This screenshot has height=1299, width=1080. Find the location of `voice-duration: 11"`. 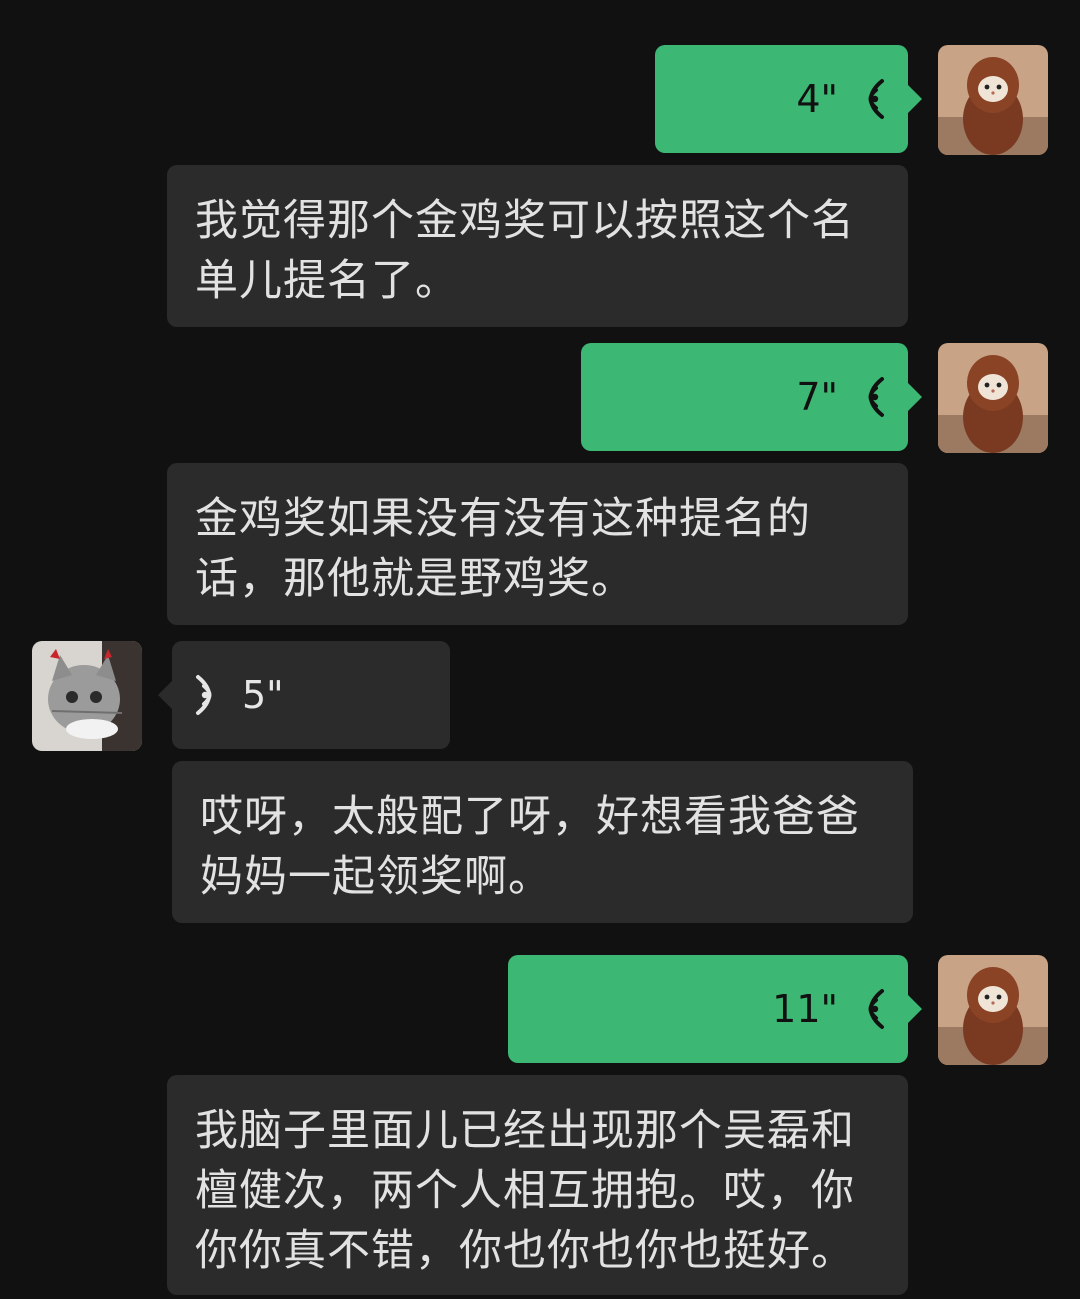

voice-duration: 11" is located at coordinates (805, 1009).